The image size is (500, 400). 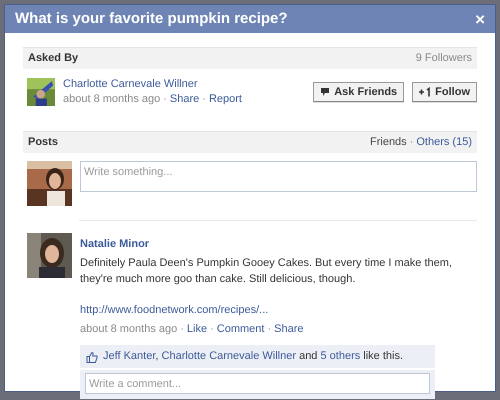 What do you see at coordinates (43, 142) in the screenshot?
I see `section-title: Posts` at bounding box center [43, 142].